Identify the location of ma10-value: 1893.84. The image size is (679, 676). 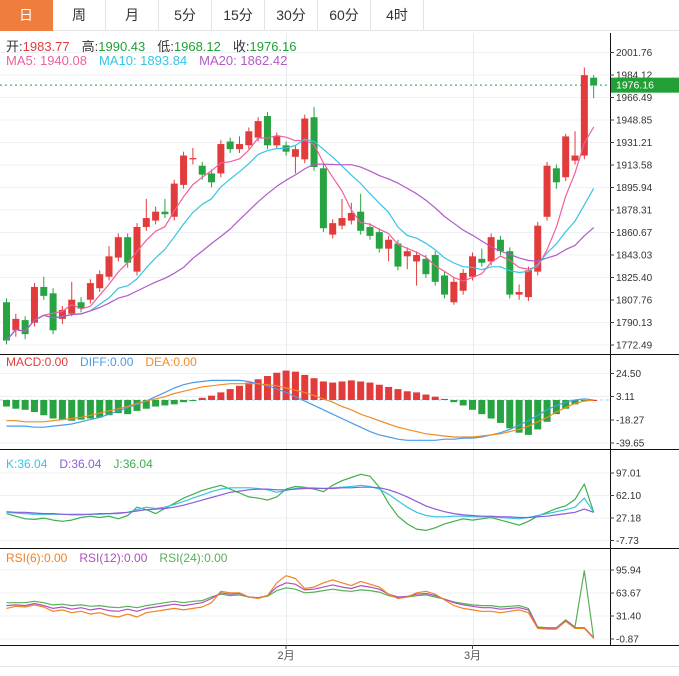
(164, 60).